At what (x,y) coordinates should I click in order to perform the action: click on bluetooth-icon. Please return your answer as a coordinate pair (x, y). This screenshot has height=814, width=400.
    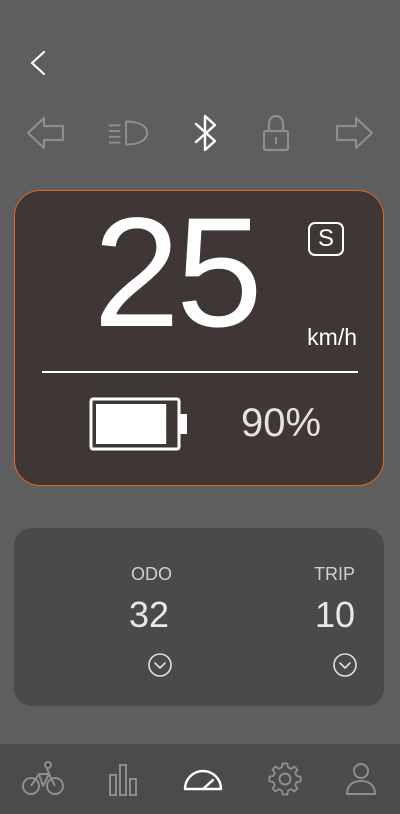
    Looking at the image, I should click on (205, 133).